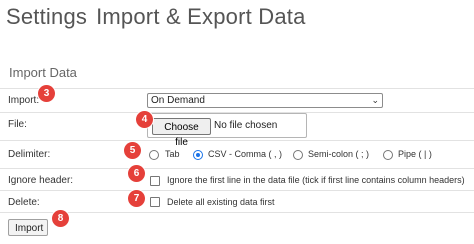  Describe the element at coordinates (60, 218) in the screenshot. I see `step-badge-8: 8` at that location.